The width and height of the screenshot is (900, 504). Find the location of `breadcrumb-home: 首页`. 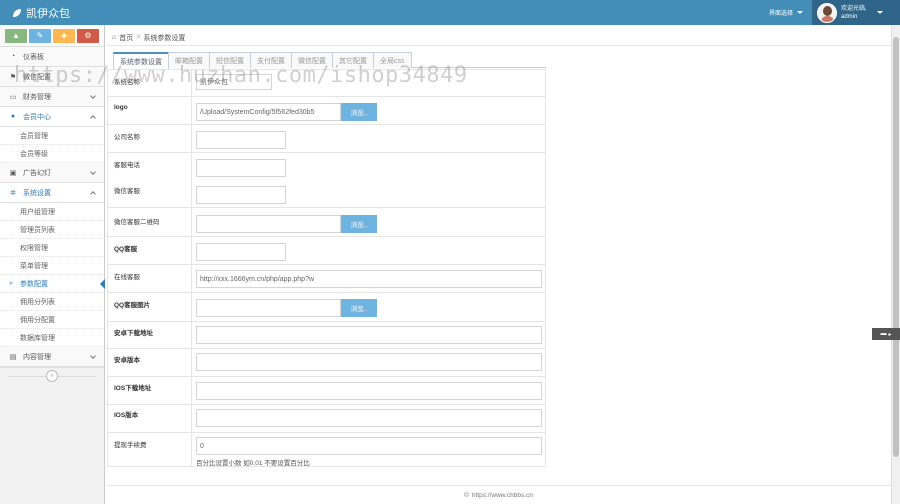

breadcrumb-home: 首页 is located at coordinates (126, 38).